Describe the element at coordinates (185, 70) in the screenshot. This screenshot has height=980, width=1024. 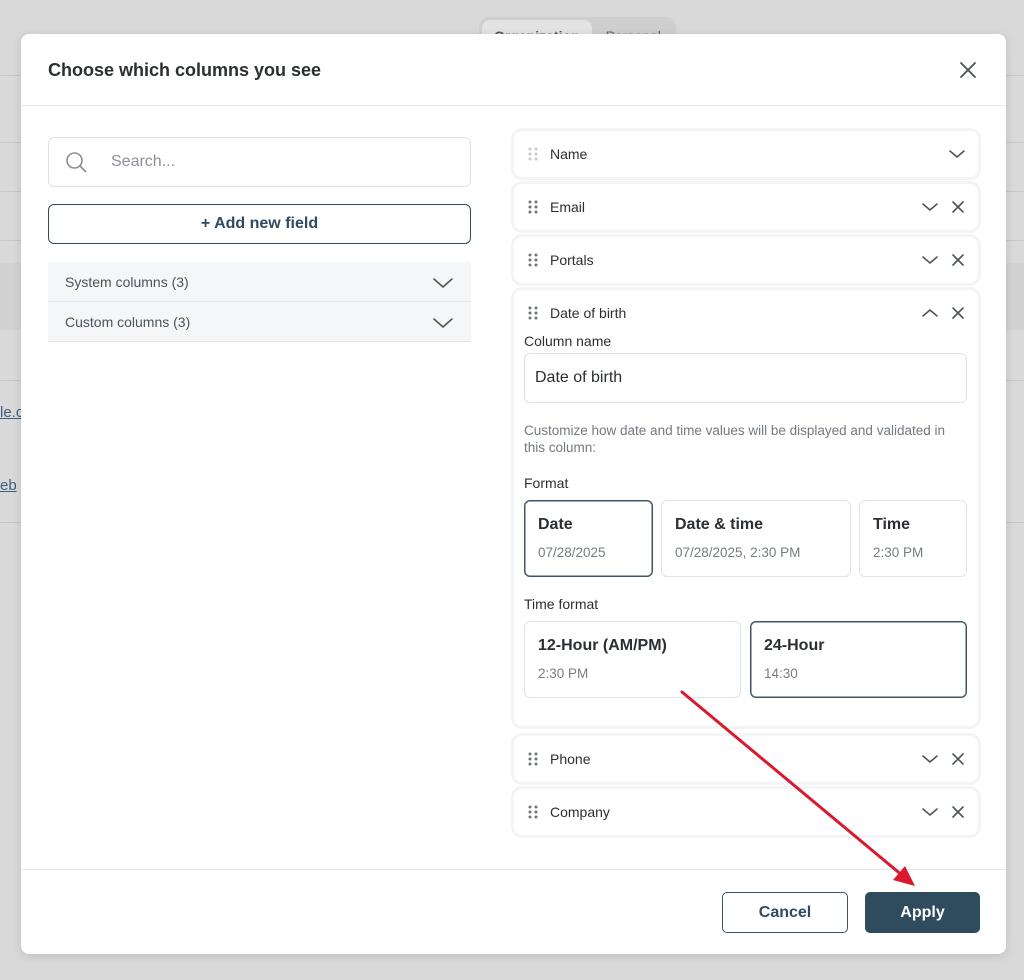
I see `modal-title: Choose which columns you see` at that location.